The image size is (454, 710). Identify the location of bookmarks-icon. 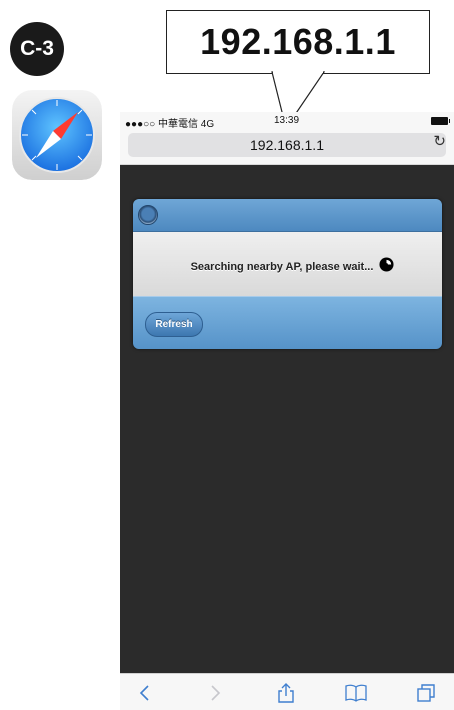
(356, 693).